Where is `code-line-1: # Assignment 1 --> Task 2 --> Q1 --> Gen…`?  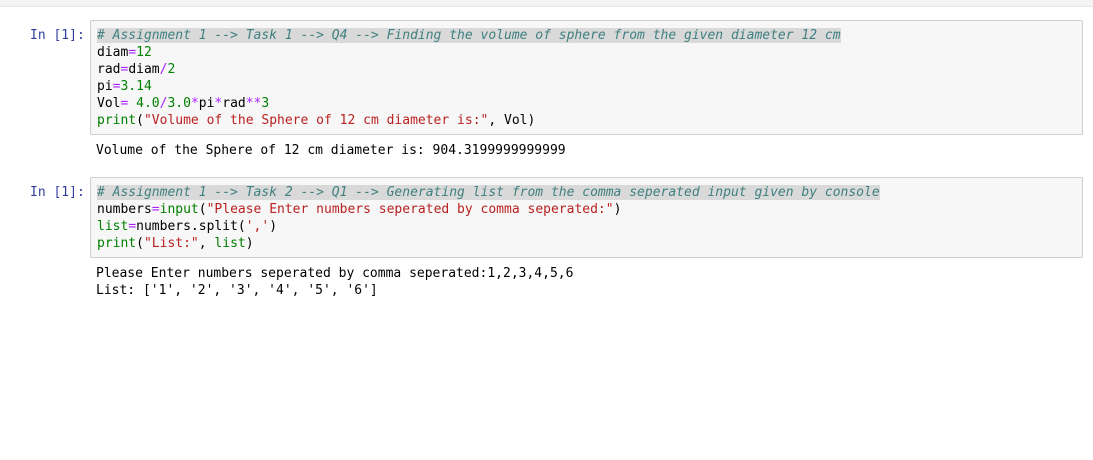 code-line-1: # Assignment 1 --> Task 2 --> Q1 --> Gen… is located at coordinates (587, 192).